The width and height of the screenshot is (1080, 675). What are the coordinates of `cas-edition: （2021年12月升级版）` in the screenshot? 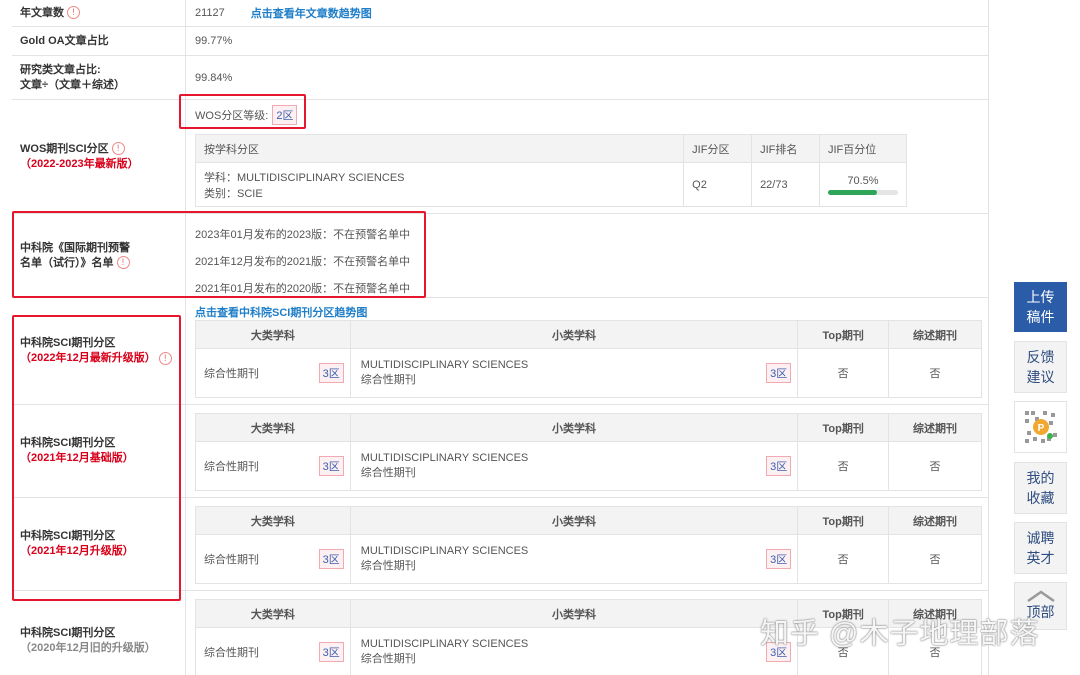 It's located at (77, 551).